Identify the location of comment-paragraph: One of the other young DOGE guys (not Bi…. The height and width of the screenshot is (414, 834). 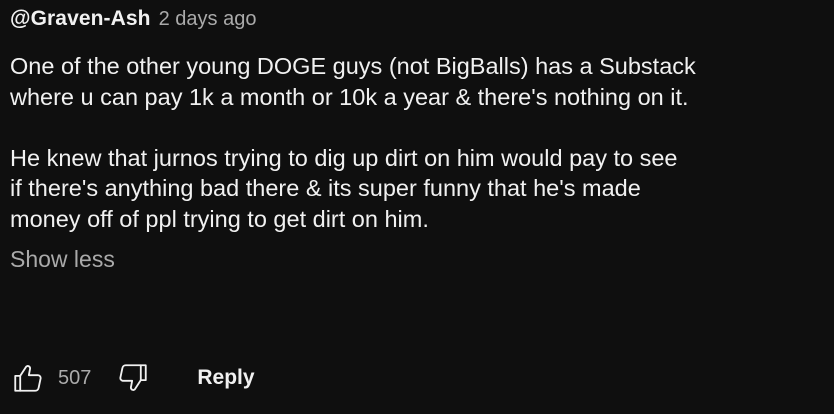
(417, 81).